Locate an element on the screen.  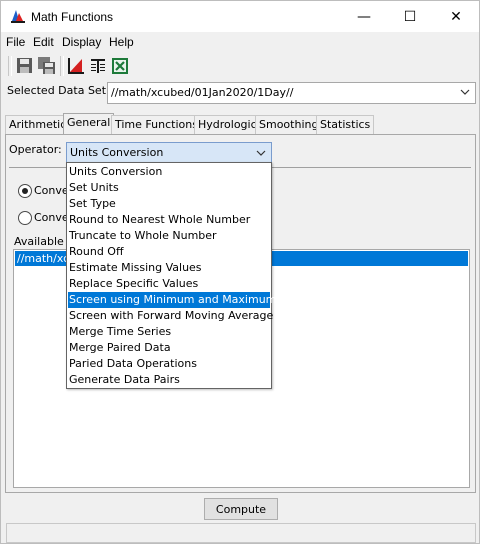
minimize-button: — is located at coordinates (364, 16).